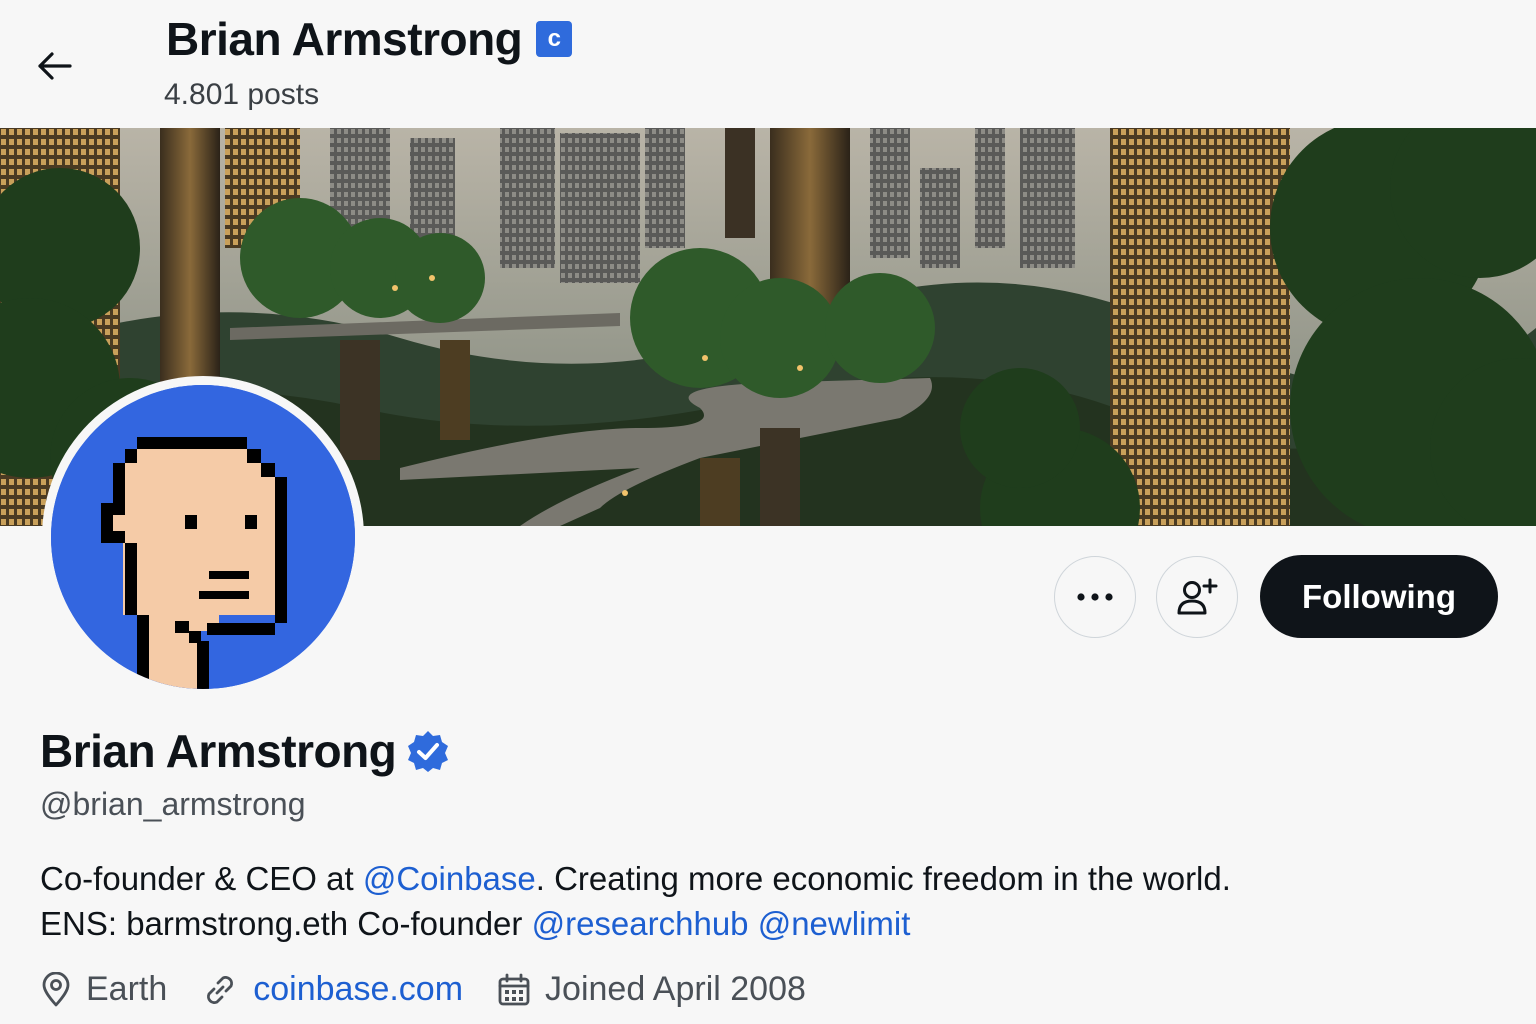 The width and height of the screenshot is (1536, 1024). What do you see at coordinates (675, 989) in the screenshot?
I see `joined-text: Joined April 2008` at bounding box center [675, 989].